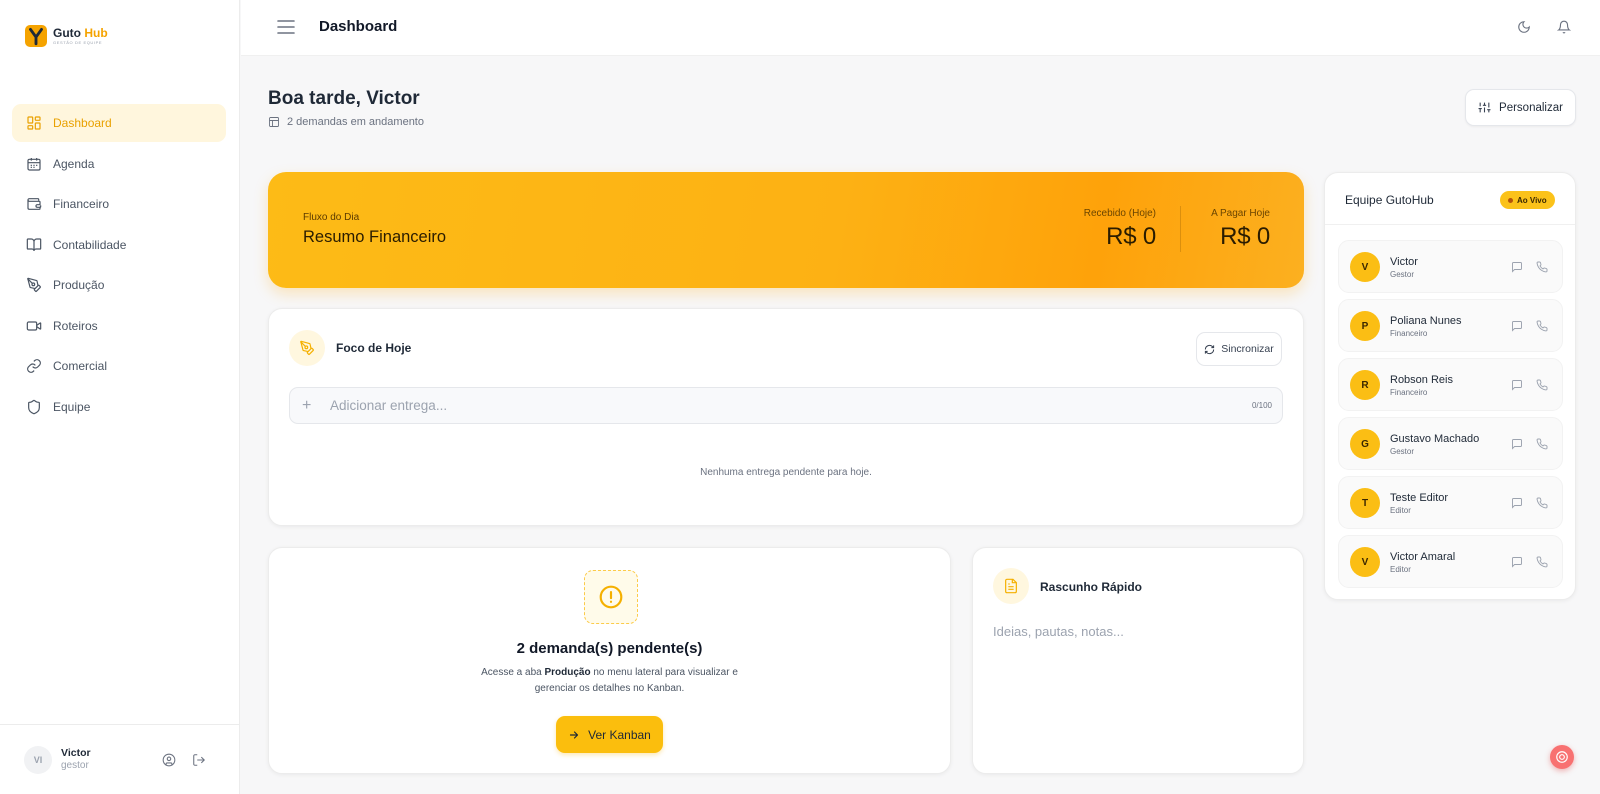  I want to click on sidebar-item-producao: Produção, so click(119, 285).